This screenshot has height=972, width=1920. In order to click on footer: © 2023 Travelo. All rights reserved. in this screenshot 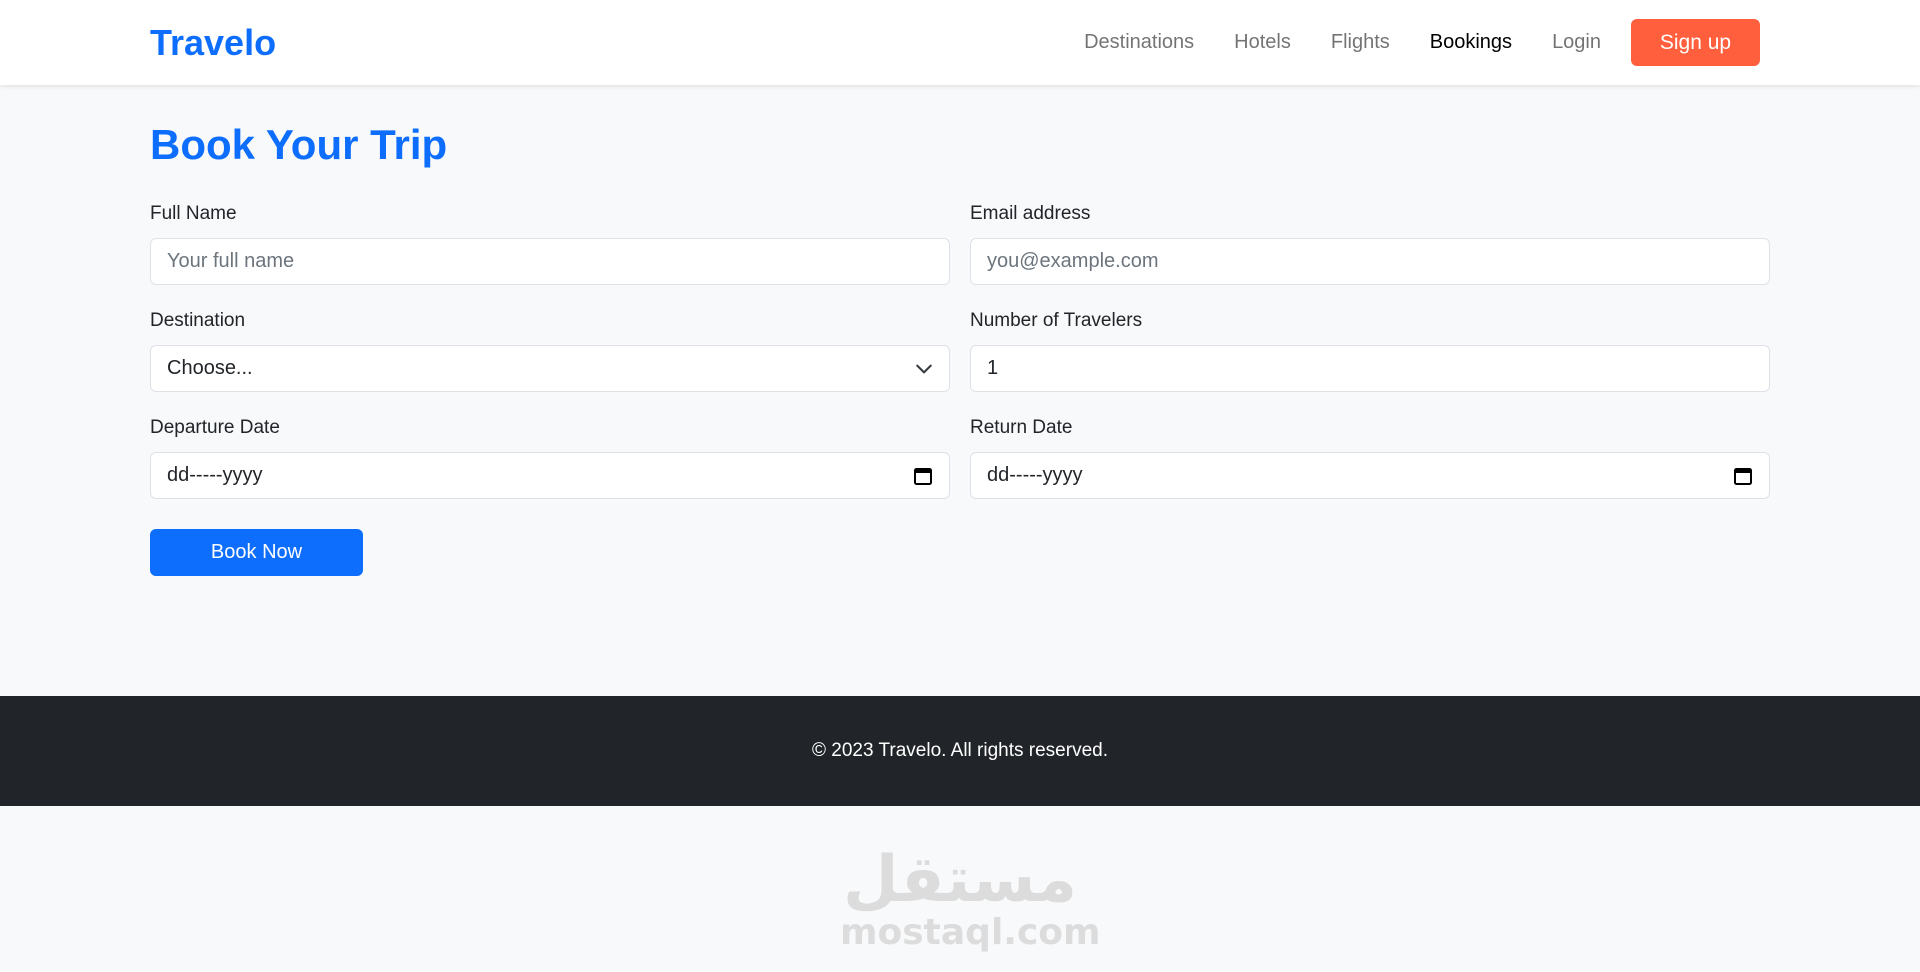, I will do `click(960, 751)`.